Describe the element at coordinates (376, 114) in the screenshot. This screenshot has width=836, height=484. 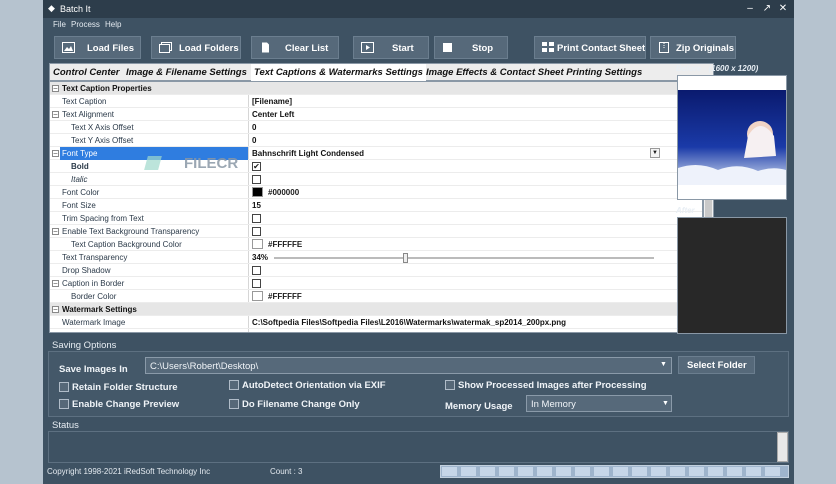
I see `grid-property-row: – Text Alignment Center Left` at that location.